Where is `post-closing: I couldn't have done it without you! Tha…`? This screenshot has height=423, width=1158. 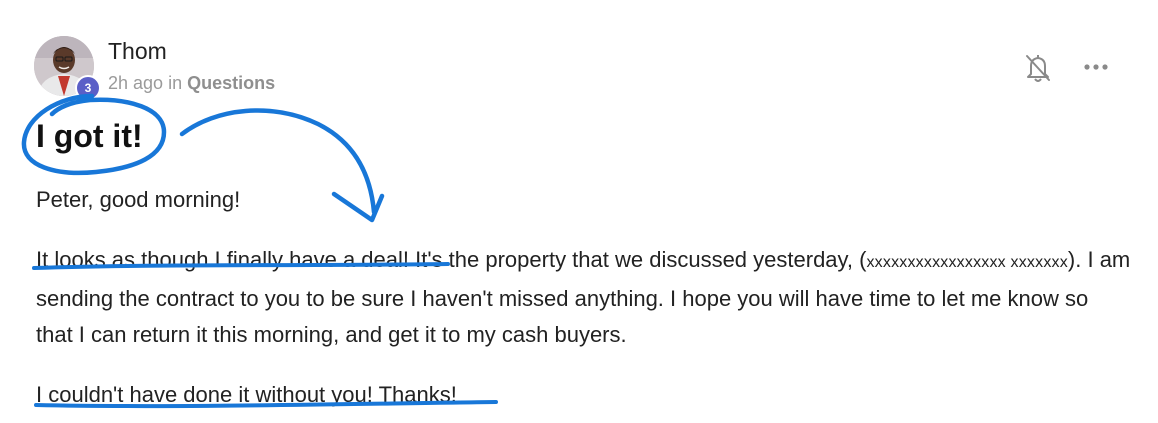
post-closing: I couldn't have done it without you! Tha… is located at coordinates (246, 394).